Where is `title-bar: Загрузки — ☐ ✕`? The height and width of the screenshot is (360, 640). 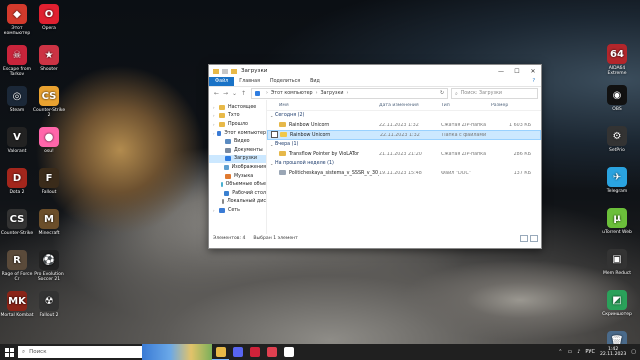
title-bar: Загрузки — ☐ ✕ is located at coordinates (375, 71).